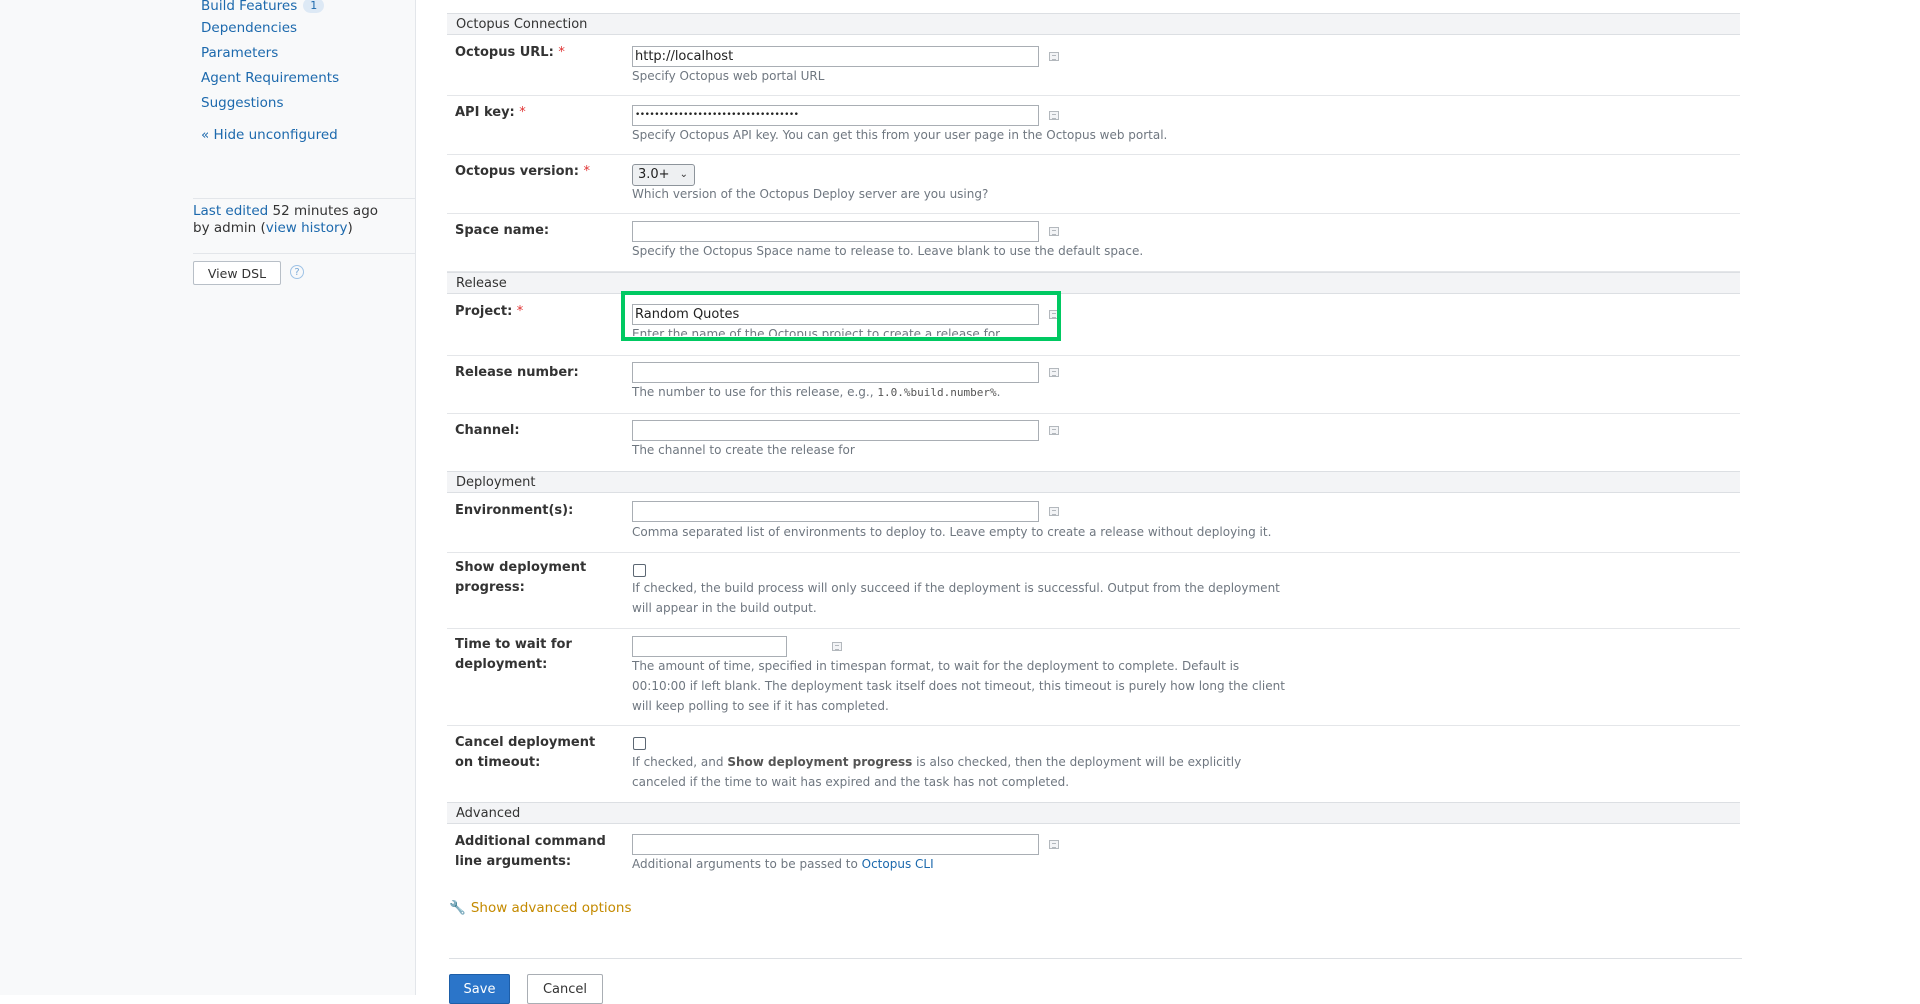 The image size is (1920, 1004). Describe the element at coordinates (835, 115) in the screenshot. I see `api-key-input: ••••••••••••••••••••••••••••••••••` at that location.